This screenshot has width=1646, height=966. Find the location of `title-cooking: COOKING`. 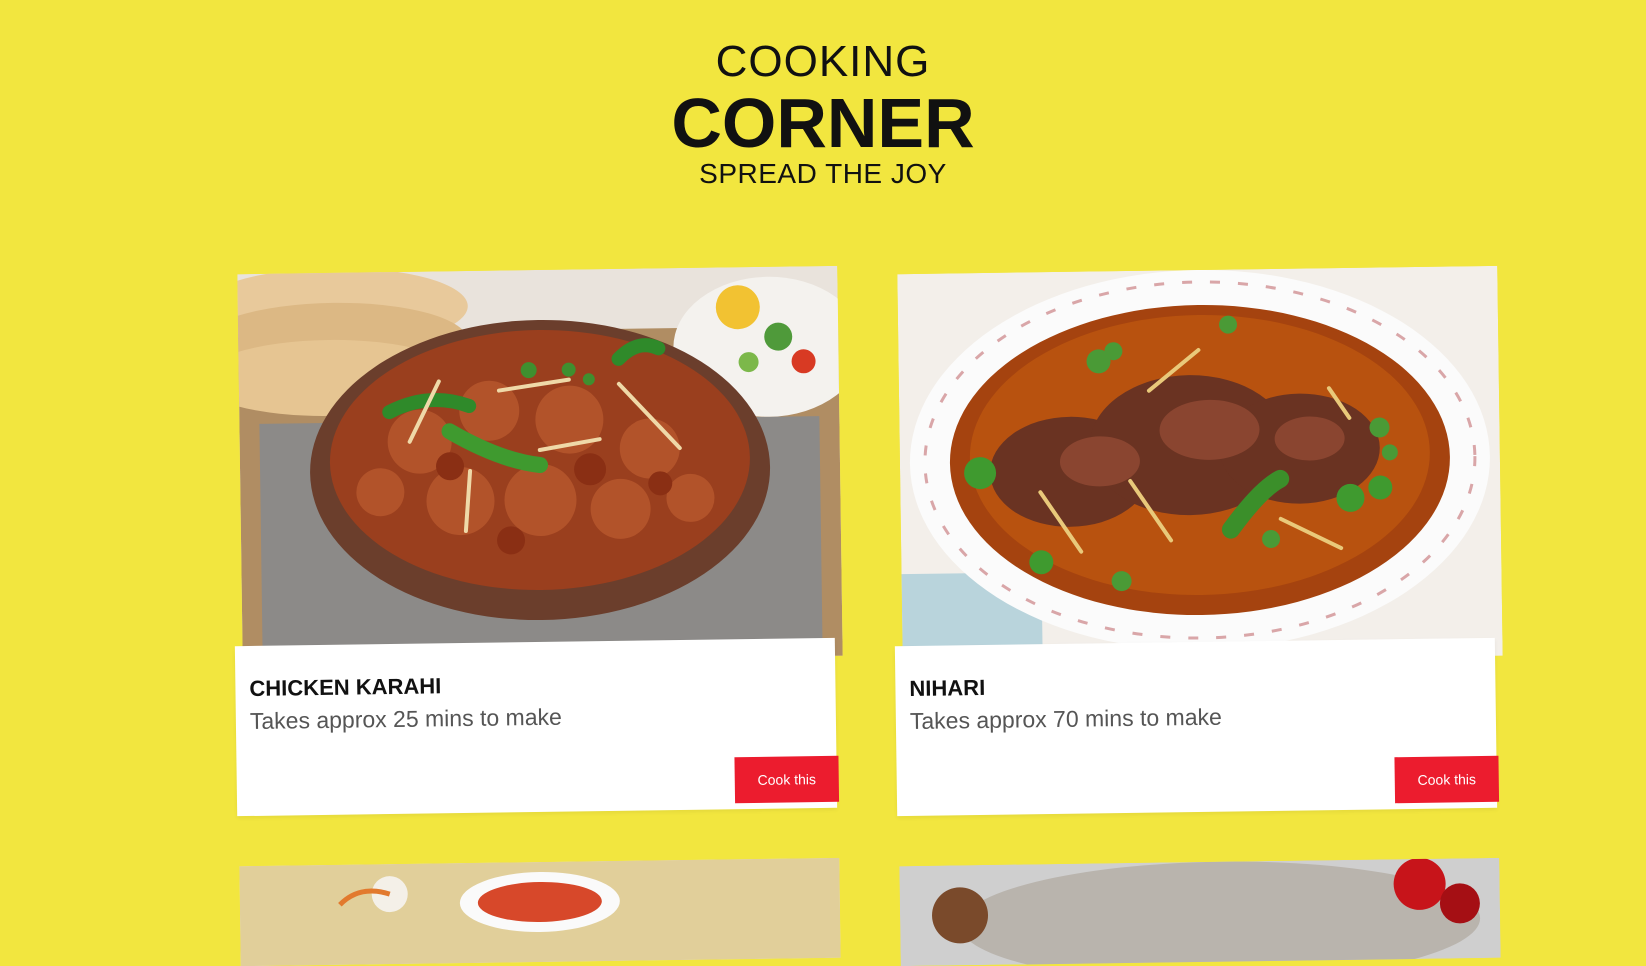

title-cooking: COOKING is located at coordinates (823, 61).